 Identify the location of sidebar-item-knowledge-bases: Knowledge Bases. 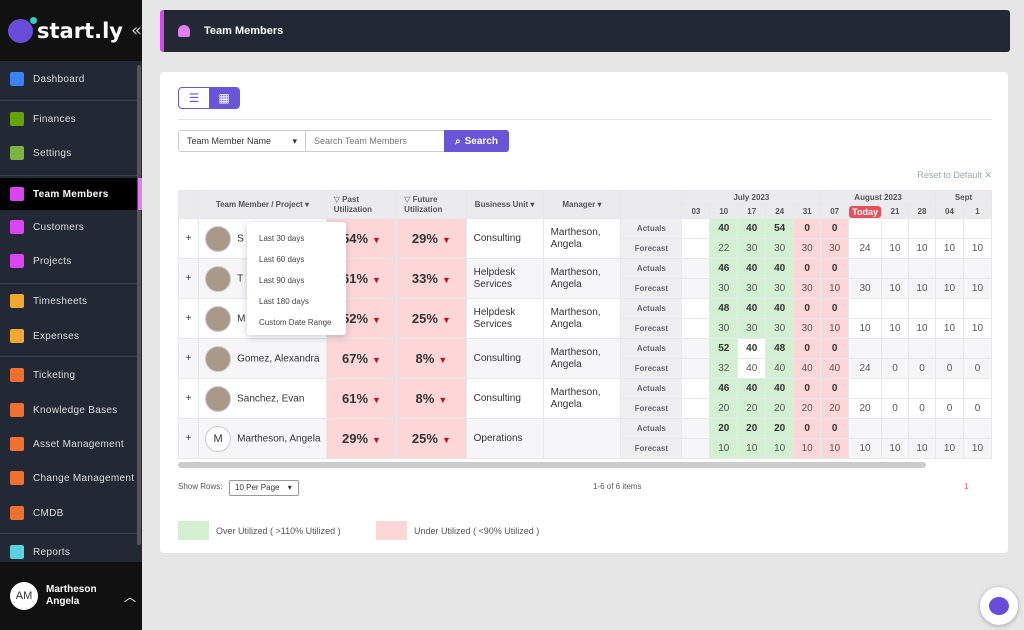
(69, 410).